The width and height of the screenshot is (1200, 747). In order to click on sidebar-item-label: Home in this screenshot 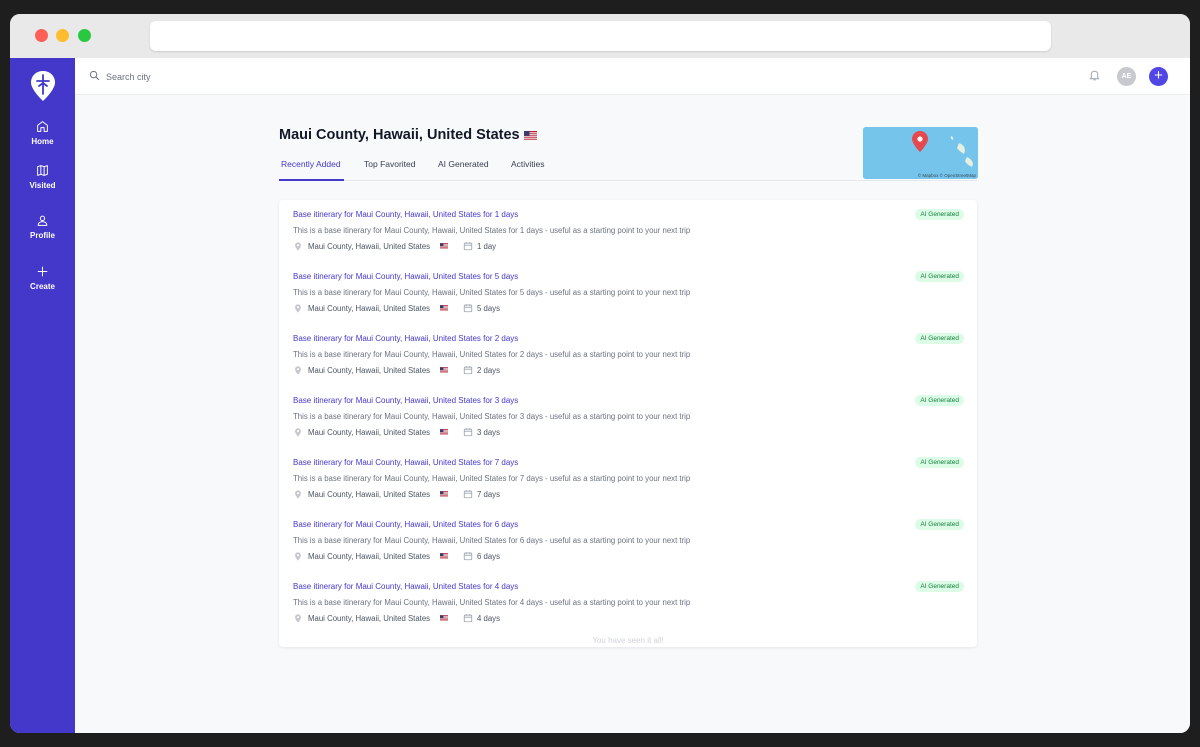, I will do `click(42, 141)`.